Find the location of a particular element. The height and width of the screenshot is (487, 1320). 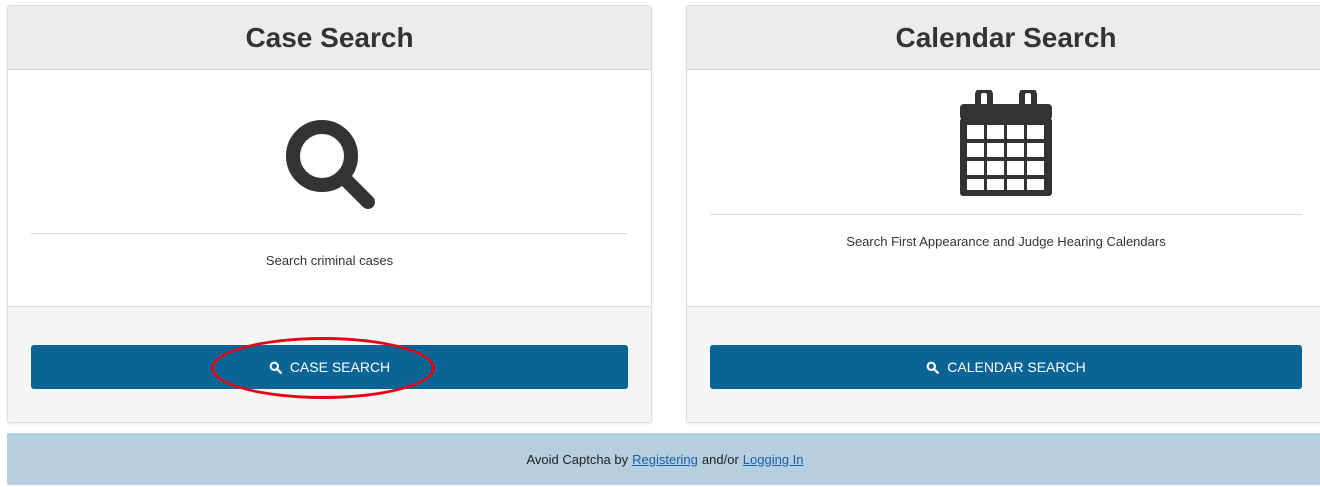

notice-middle: and/or is located at coordinates (720, 459).